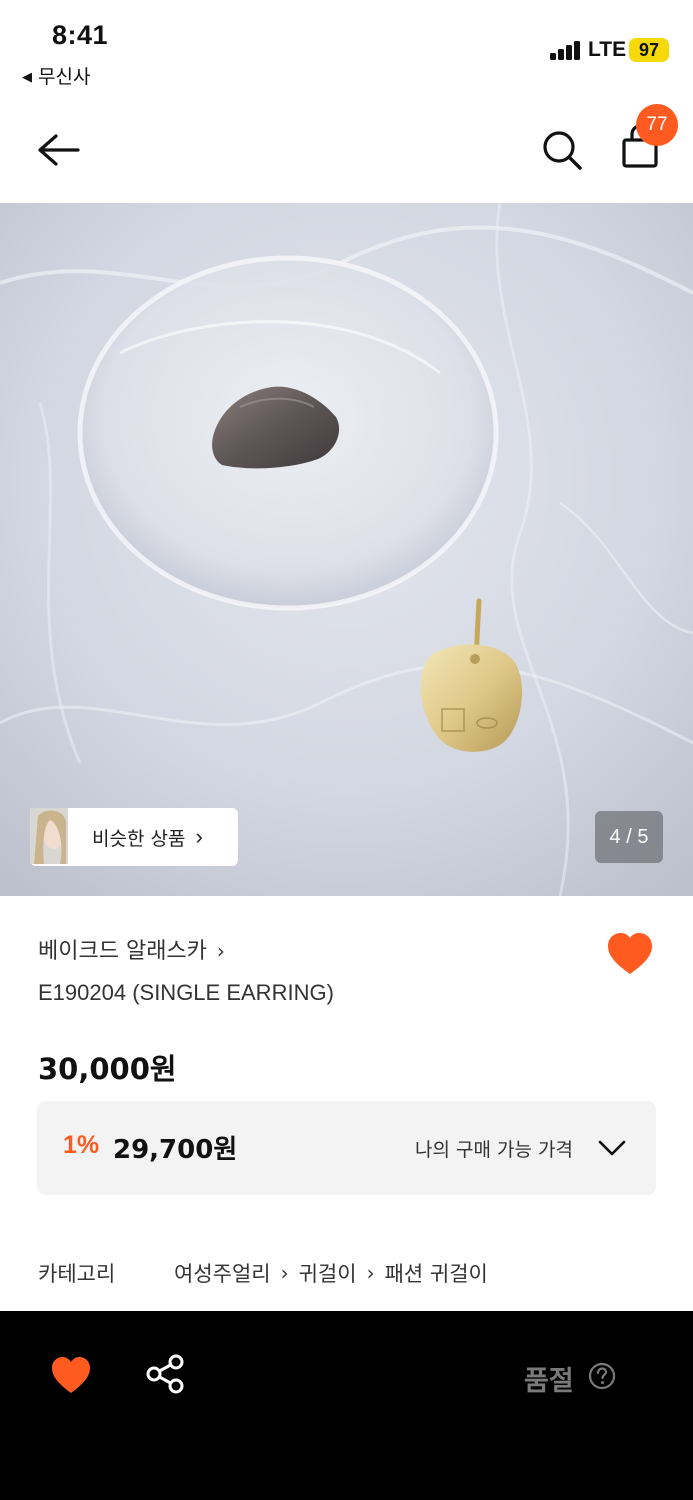 The image size is (693, 1500). I want to click on back-triangle-icon: ◀, so click(27, 77).